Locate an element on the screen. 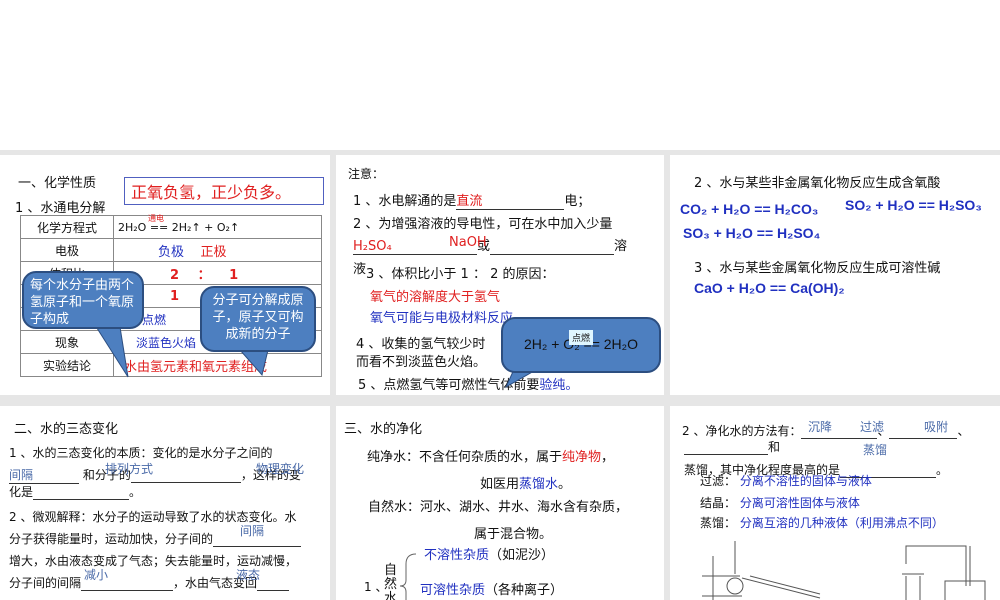 This screenshot has width=1000, height=600. heading-base: 3 、水与某些金属氧化物反应生成可溶性碱 is located at coordinates (817, 268).